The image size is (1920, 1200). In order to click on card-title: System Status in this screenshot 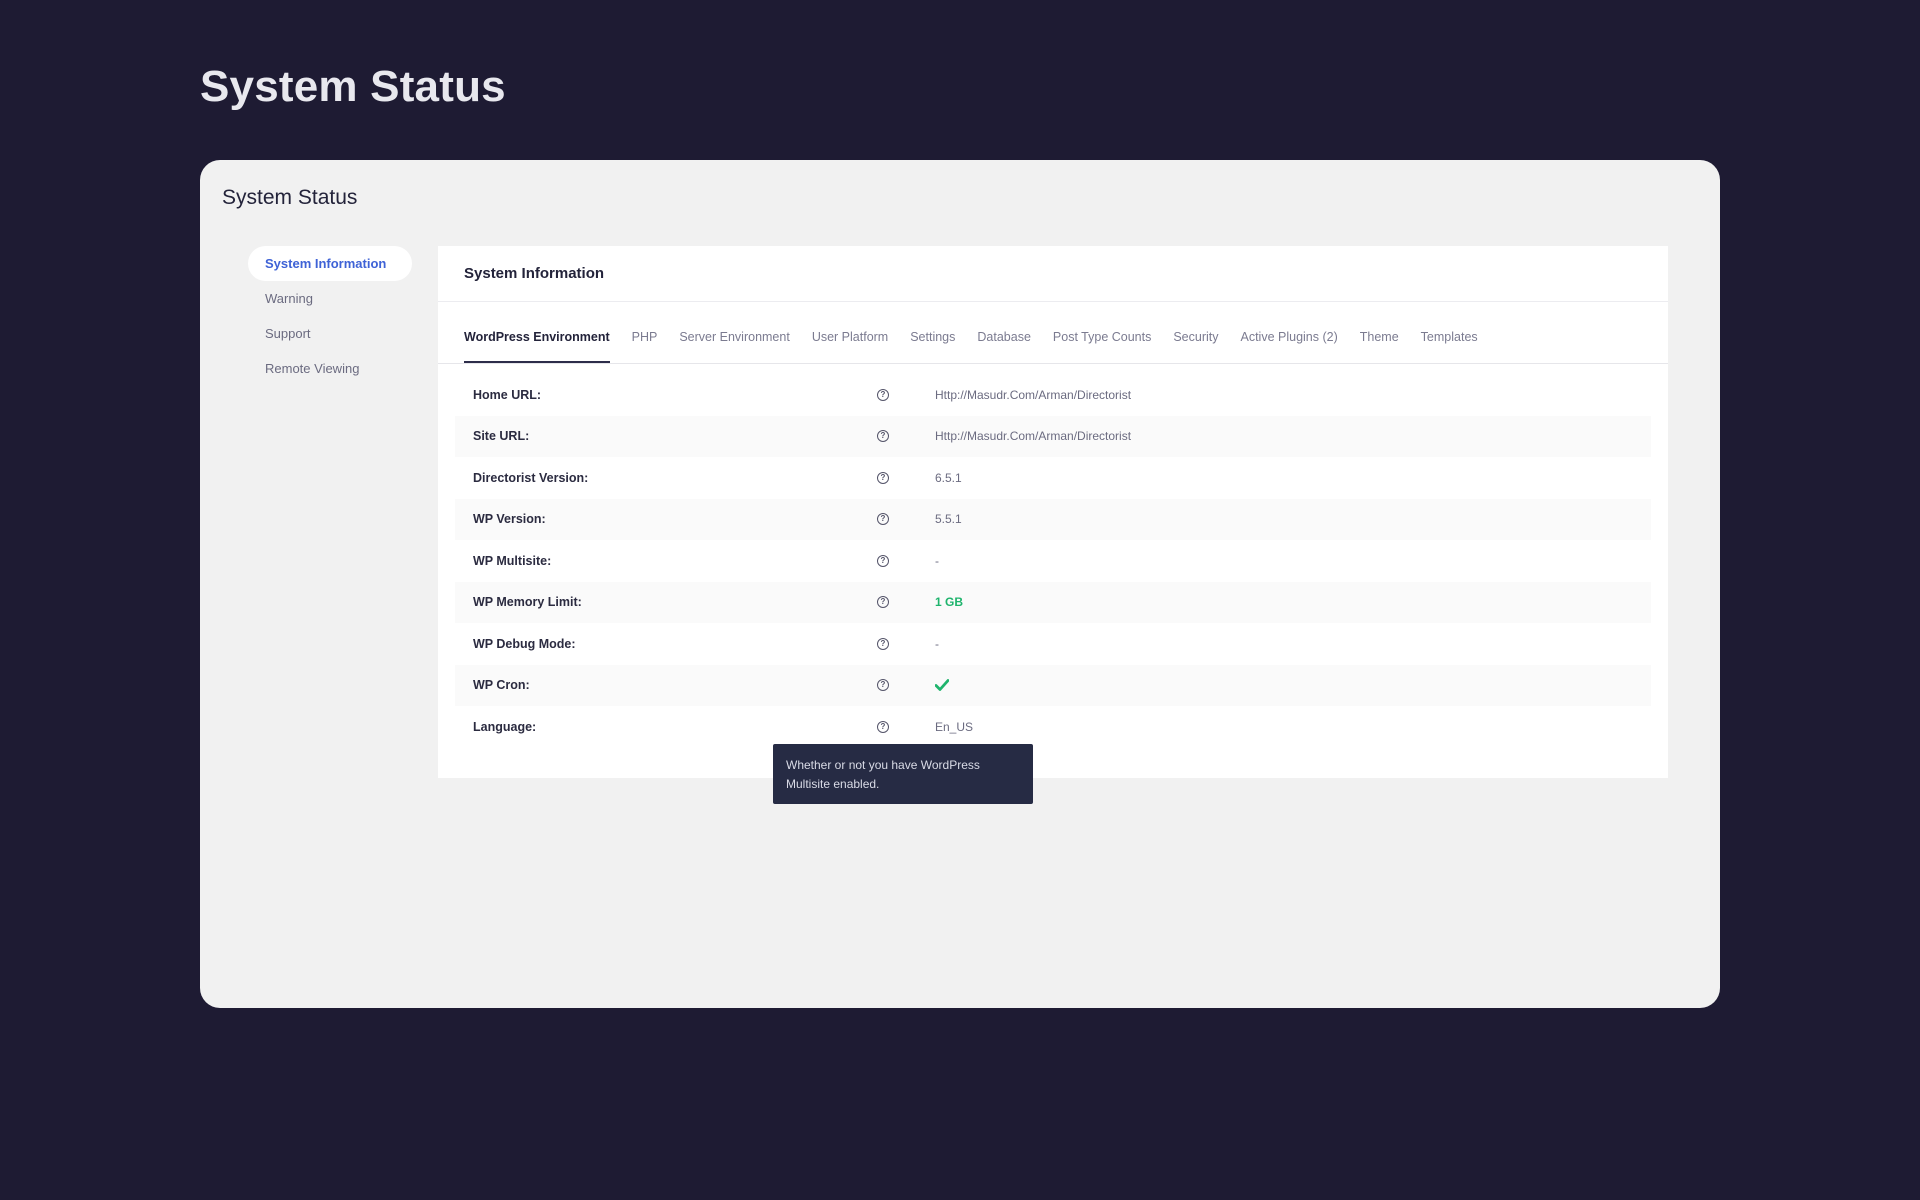, I will do `click(290, 197)`.